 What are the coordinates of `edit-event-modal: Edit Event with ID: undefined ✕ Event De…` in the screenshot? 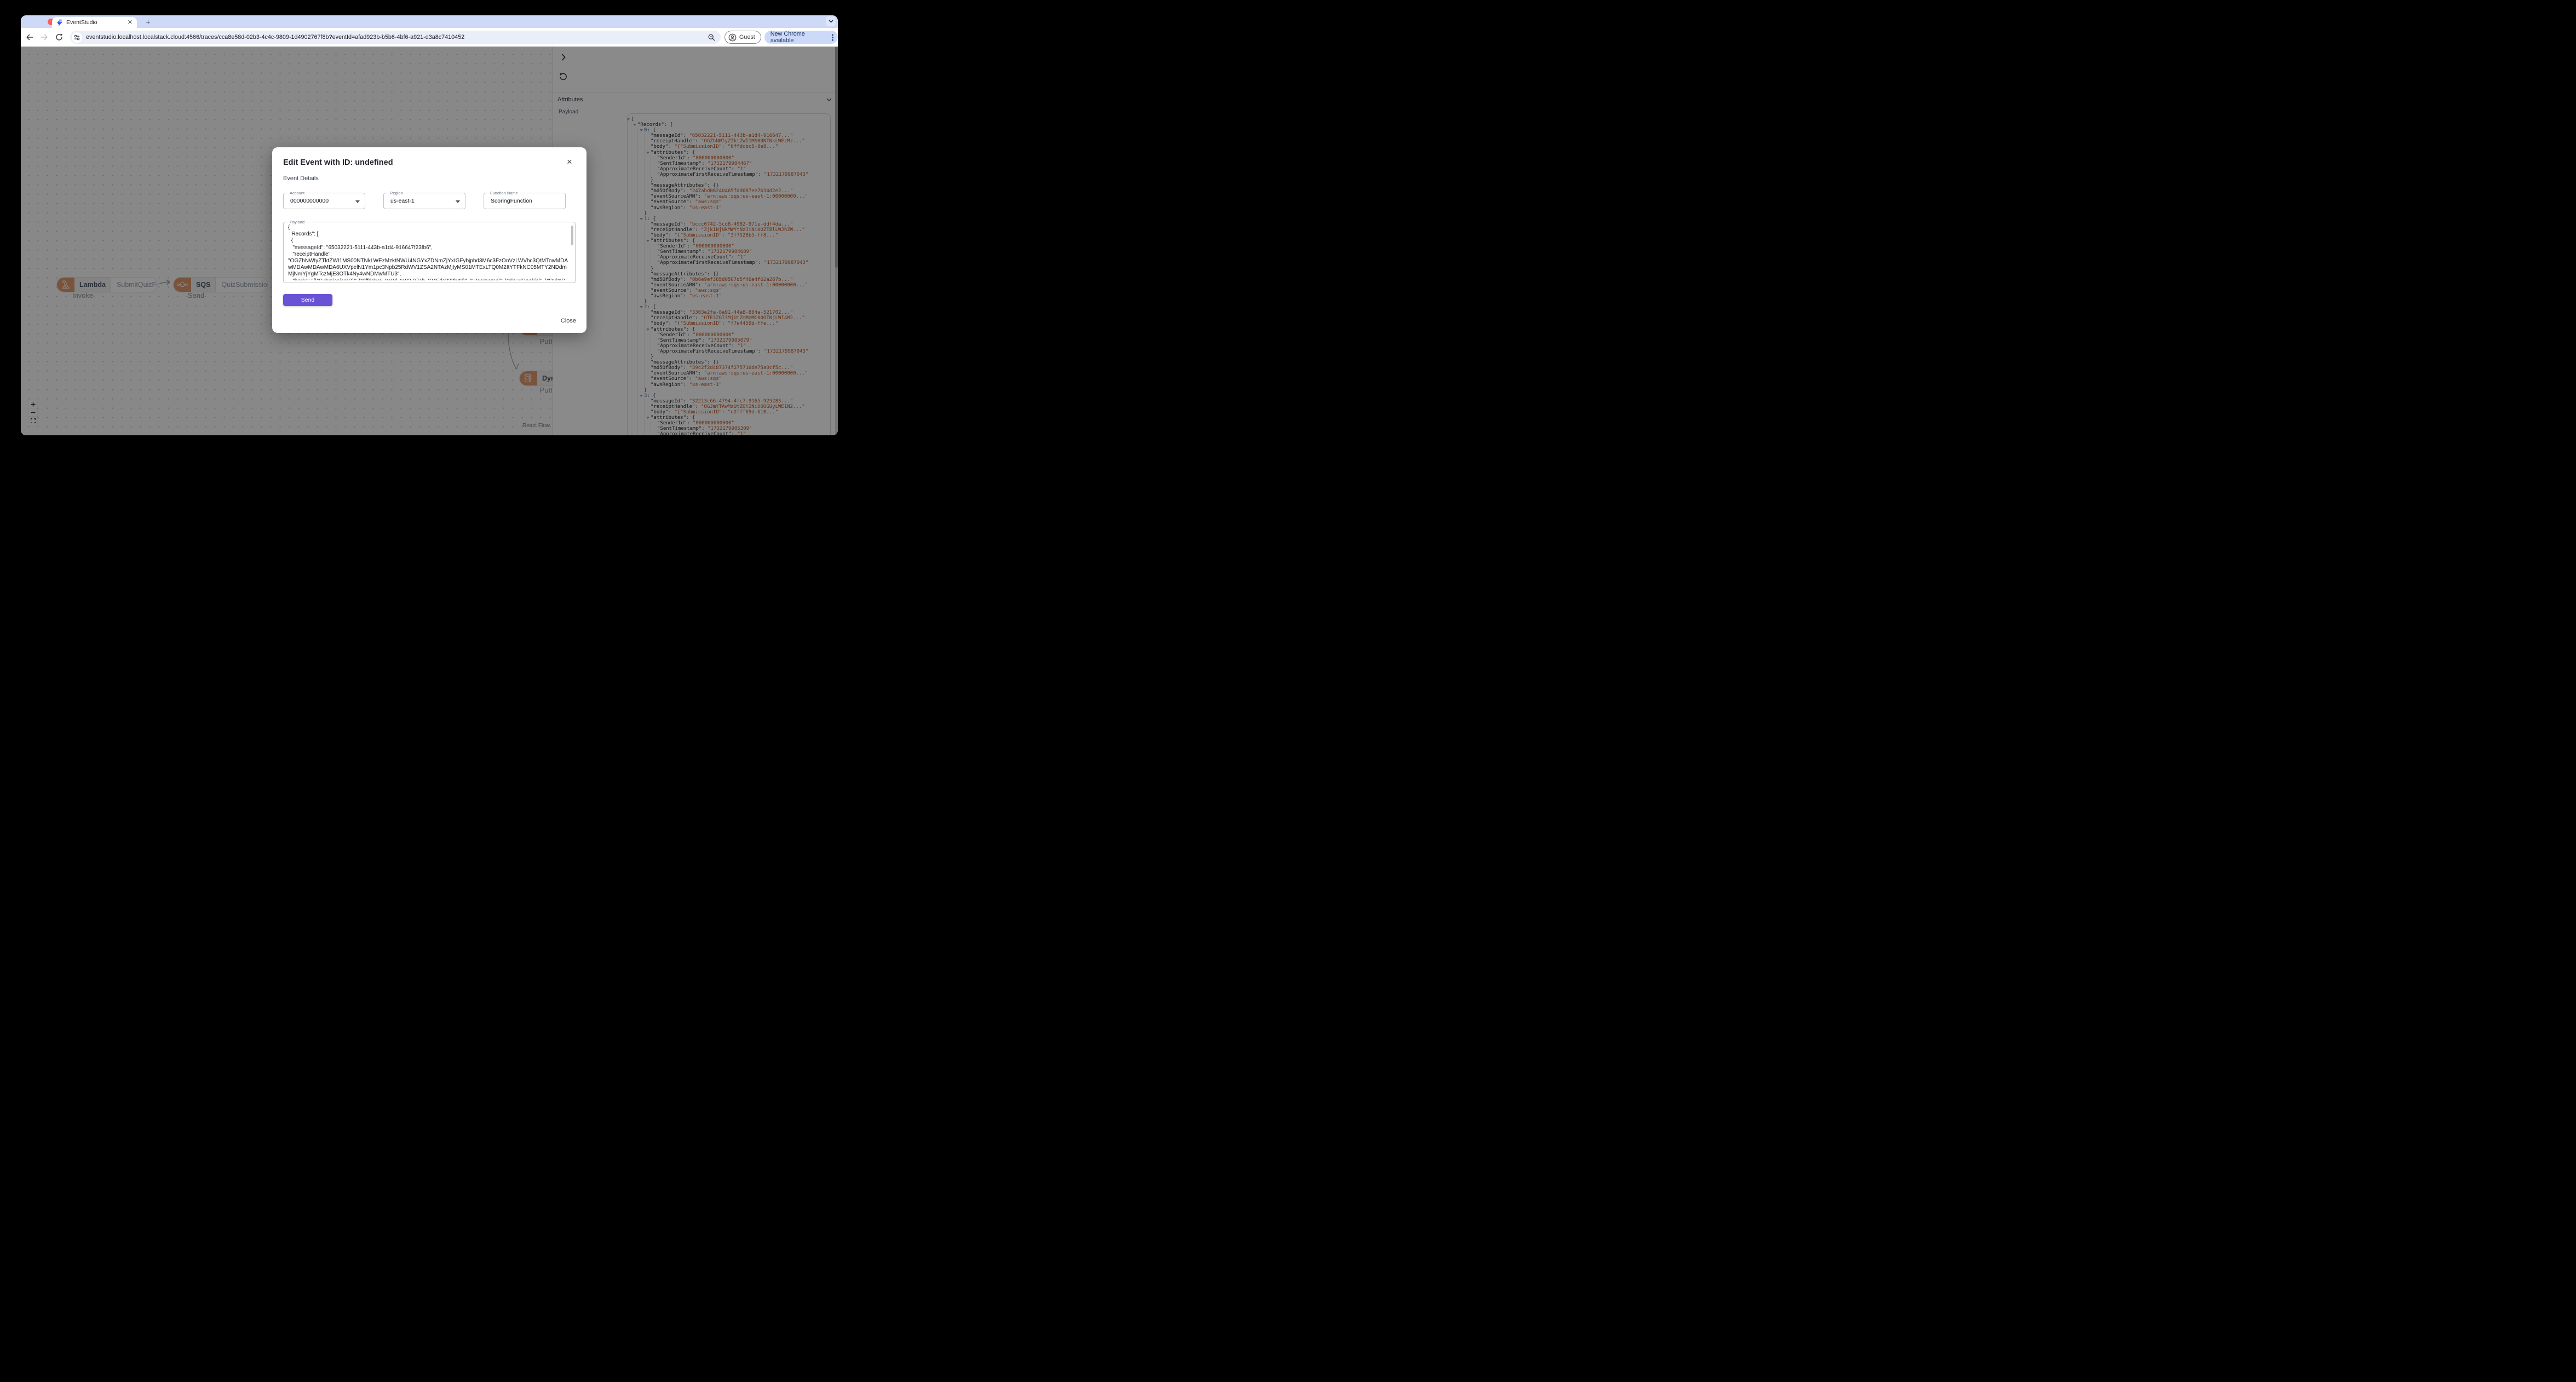 It's located at (429, 240).